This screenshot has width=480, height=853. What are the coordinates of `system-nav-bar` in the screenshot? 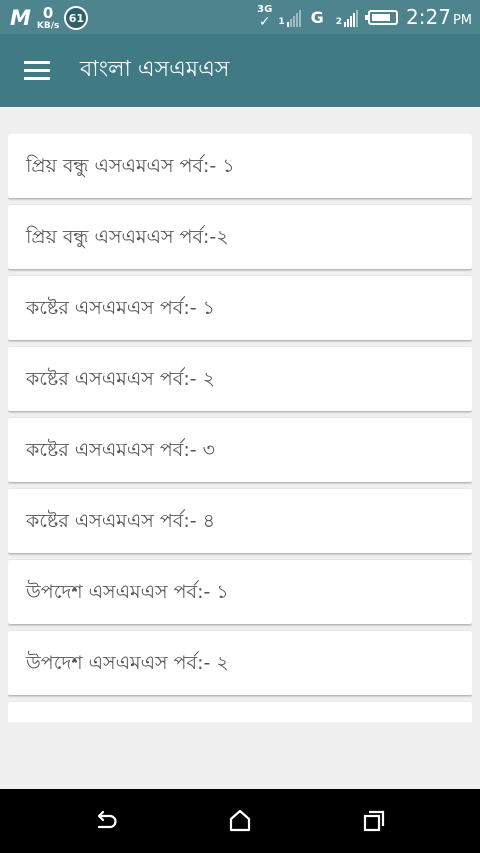 It's located at (240, 821).